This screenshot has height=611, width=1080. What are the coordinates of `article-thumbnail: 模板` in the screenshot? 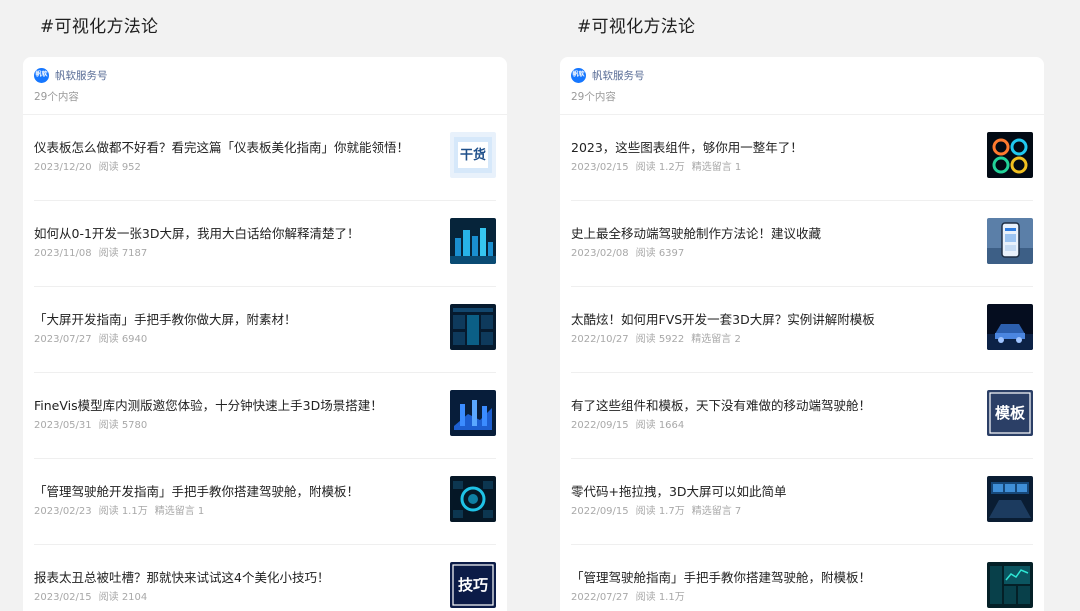 It's located at (1010, 413).